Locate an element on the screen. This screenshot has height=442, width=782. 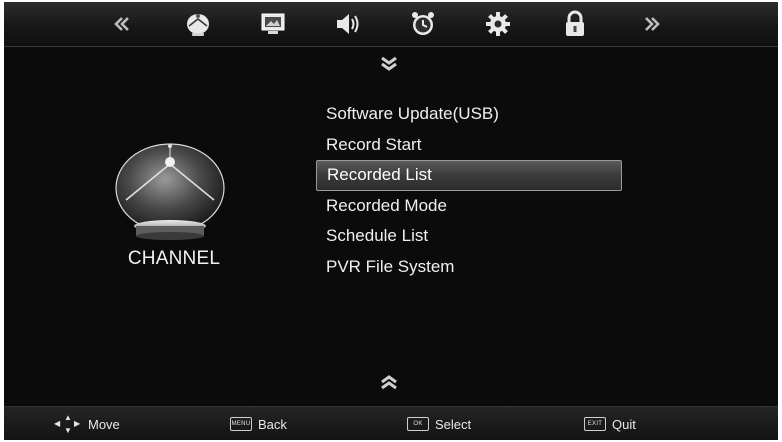
hint-select: OK Select is located at coordinates (439, 424).